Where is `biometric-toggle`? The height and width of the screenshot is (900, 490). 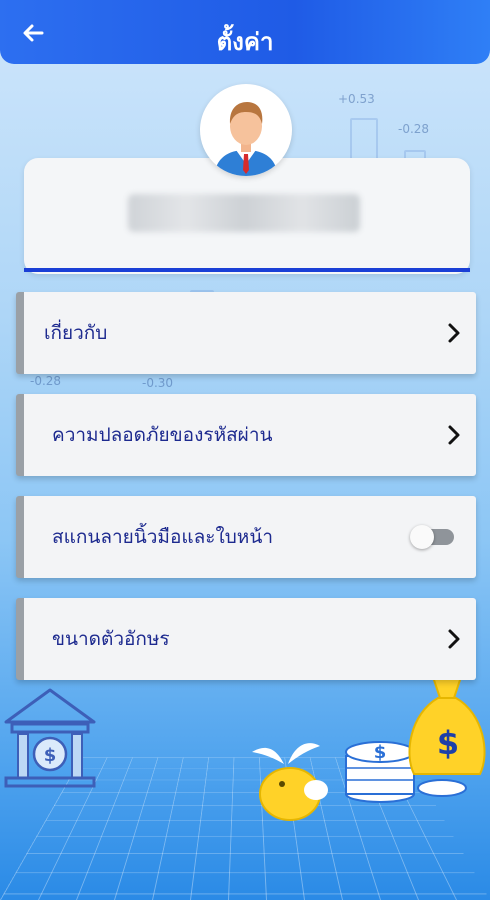 biometric-toggle is located at coordinates (432, 537).